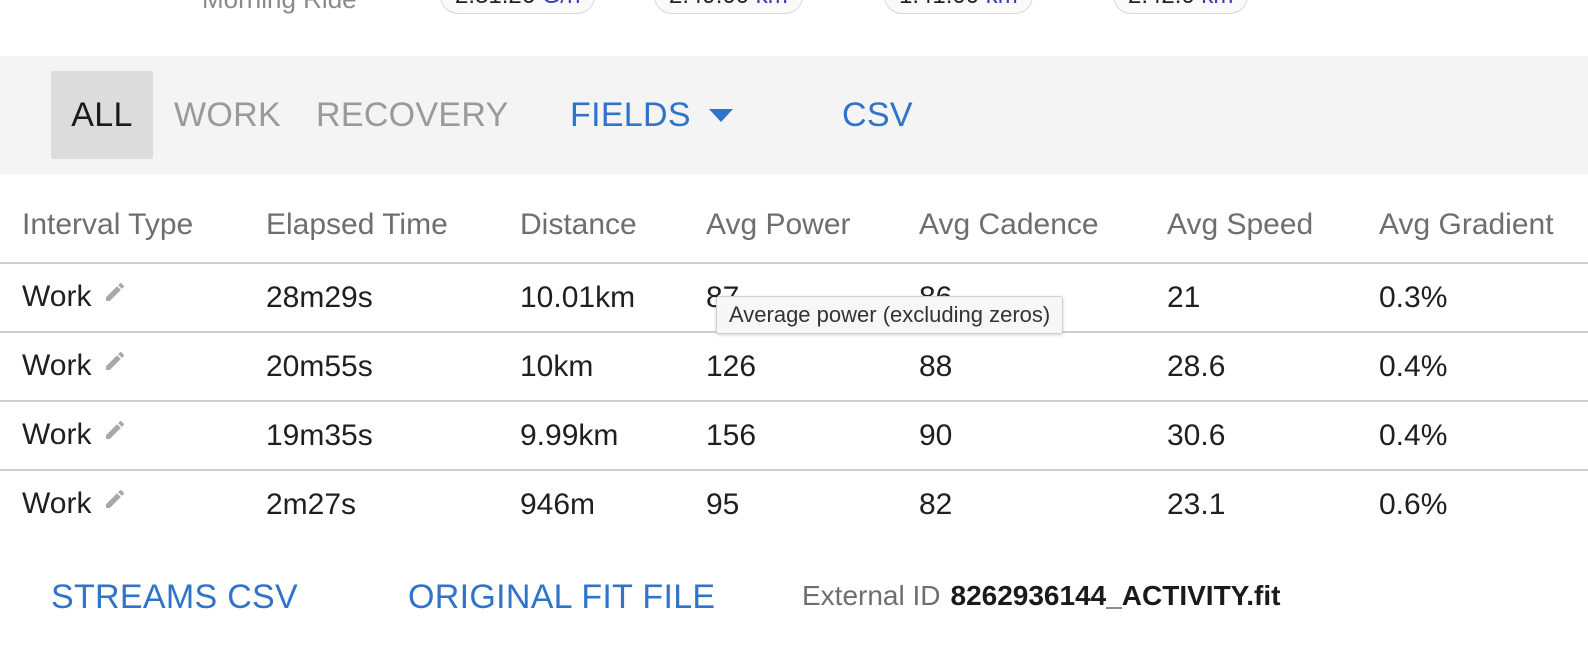  Describe the element at coordinates (613, 436) in the screenshot. I see `distance-cell: 9.99km` at that location.